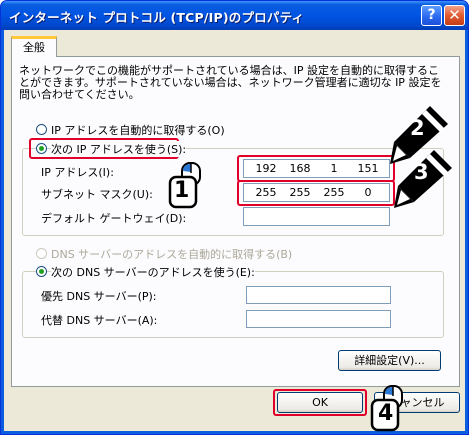  Describe the element at coordinates (171, 254) in the screenshot. I see `dns-auto-label: DNS サーバーのアドレスを自動的に取得する(B)` at that location.